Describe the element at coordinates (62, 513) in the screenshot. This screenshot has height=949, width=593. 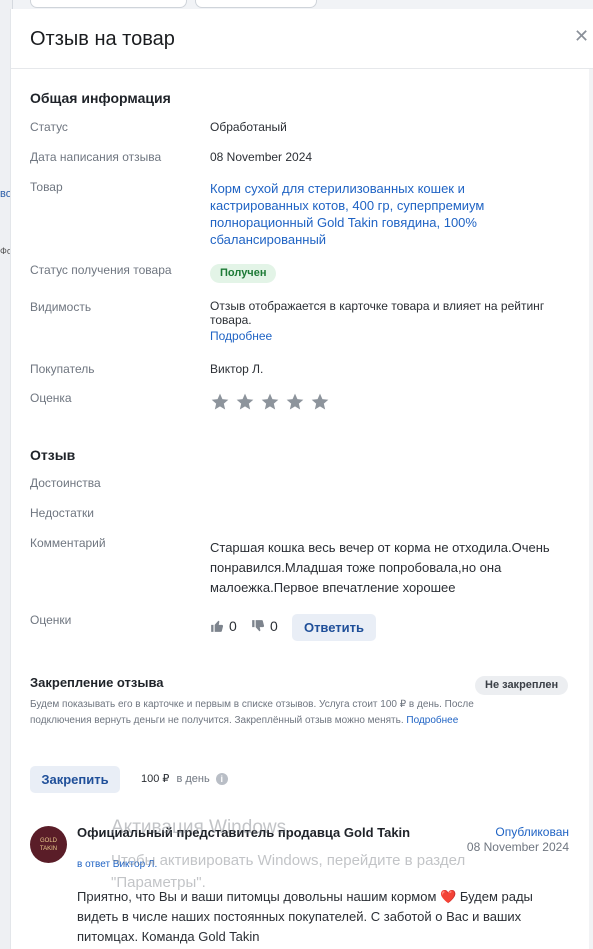
I see `cons-label: Недостатки` at that location.